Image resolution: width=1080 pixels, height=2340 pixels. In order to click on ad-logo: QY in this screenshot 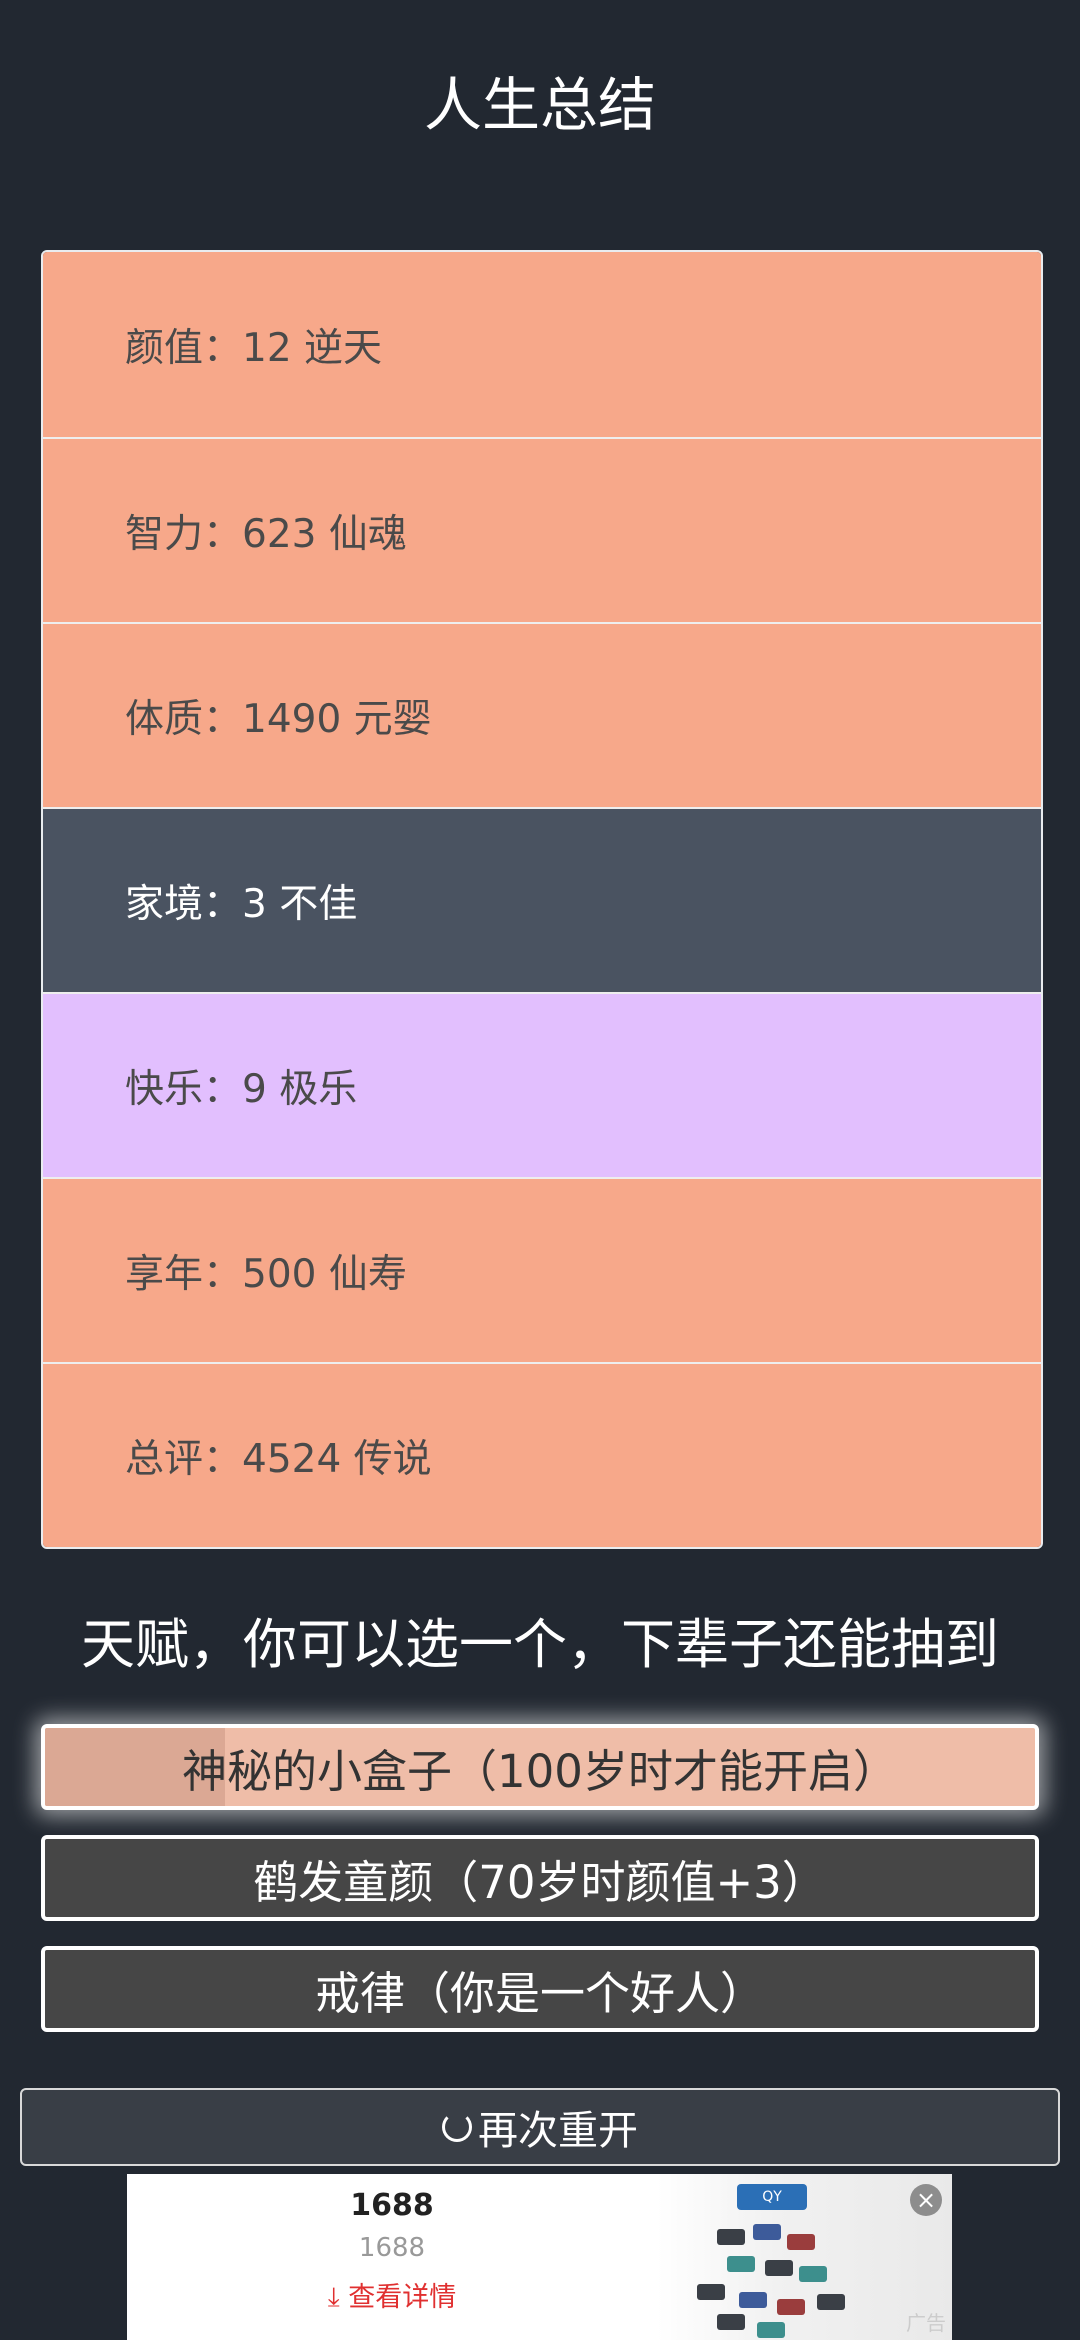, I will do `click(772, 2197)`.